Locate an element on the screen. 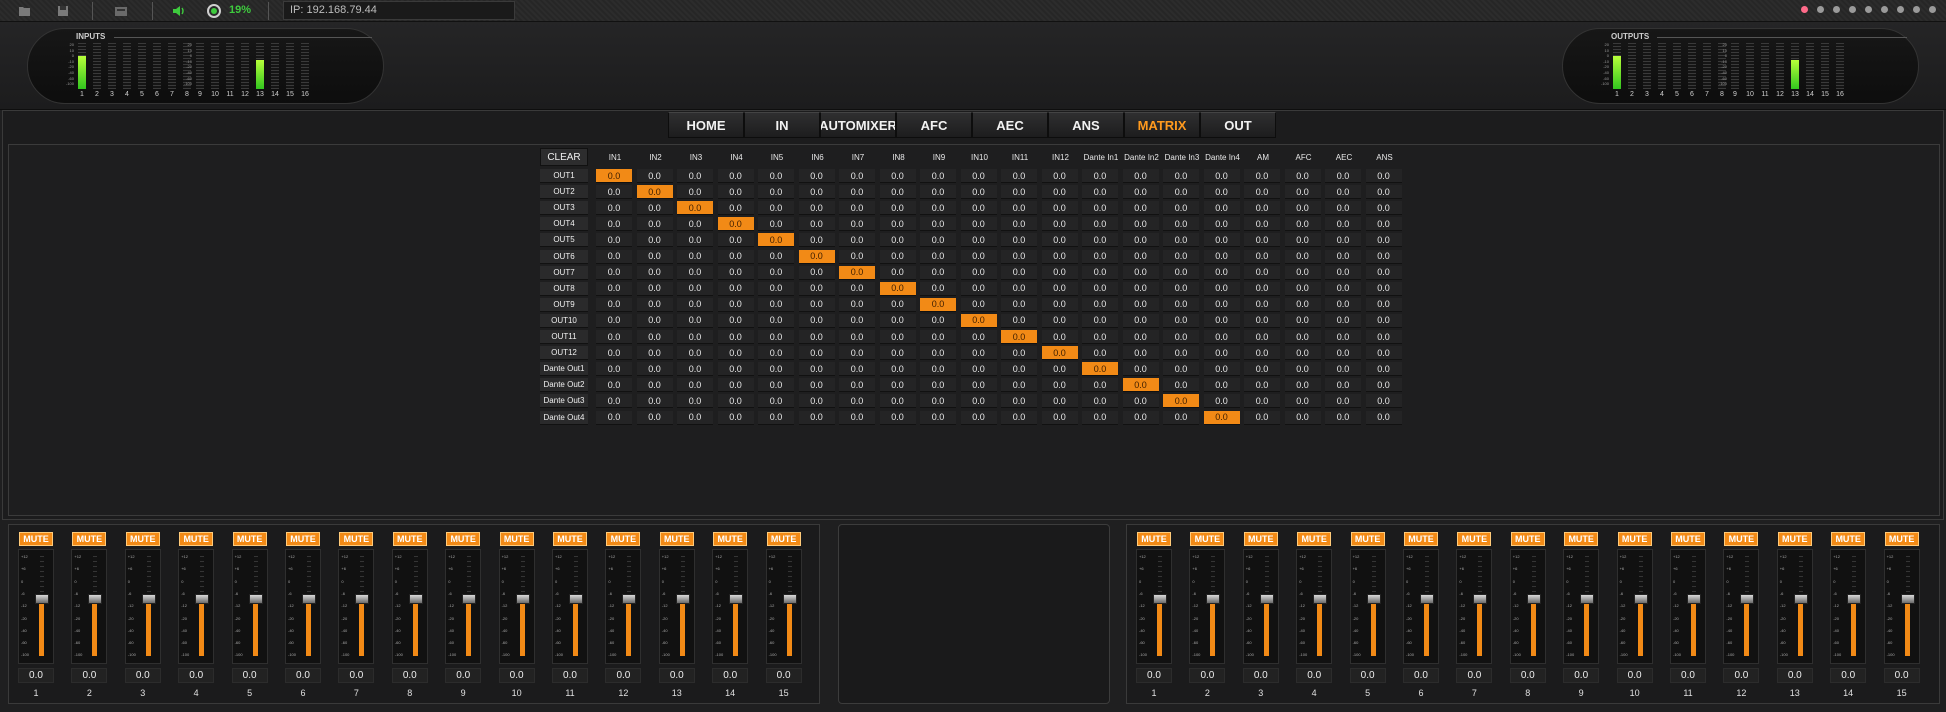  tab-ans: ANS is located at coordinates (1086, 125).